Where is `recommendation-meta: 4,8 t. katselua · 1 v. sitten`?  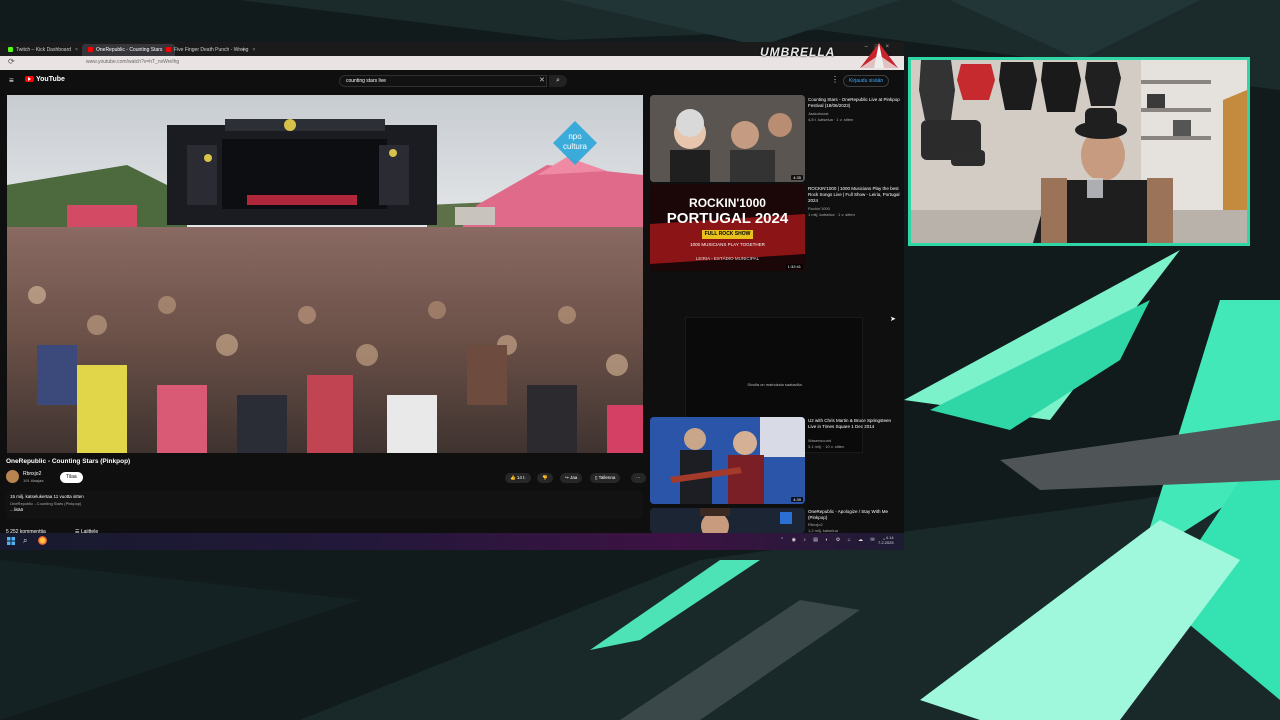
recommendation-meta: 4,8 t. katselua · 1 v. sitten is located at coordinates (831, 119).